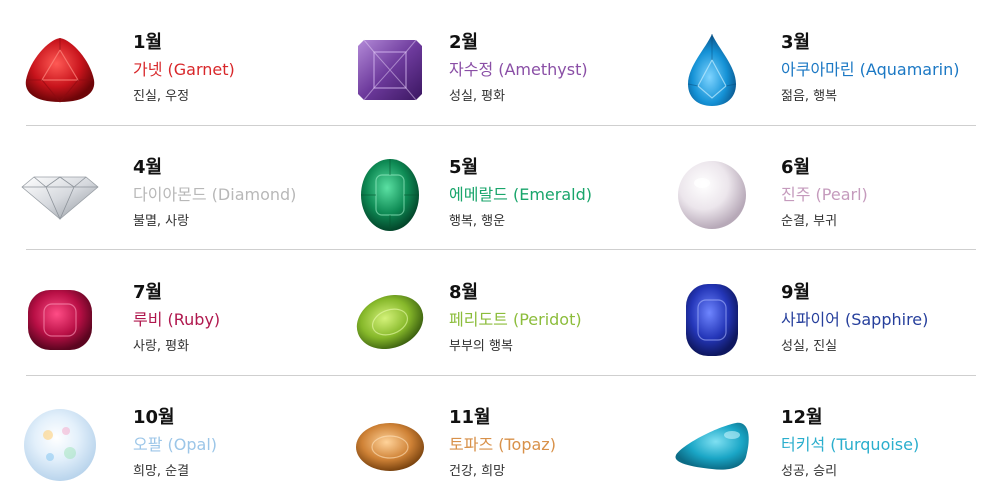  What do you see at coordinates (712, 445) in the screenshot?
I see `turquoise-gem-icon` at bounding box center [712, 445].